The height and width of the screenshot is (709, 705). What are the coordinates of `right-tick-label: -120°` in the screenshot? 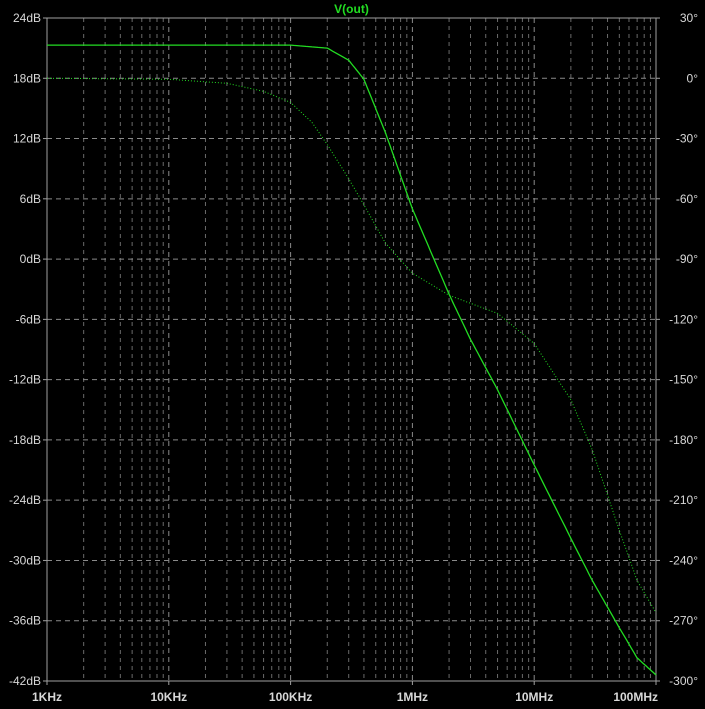 It's located at (683, 319).